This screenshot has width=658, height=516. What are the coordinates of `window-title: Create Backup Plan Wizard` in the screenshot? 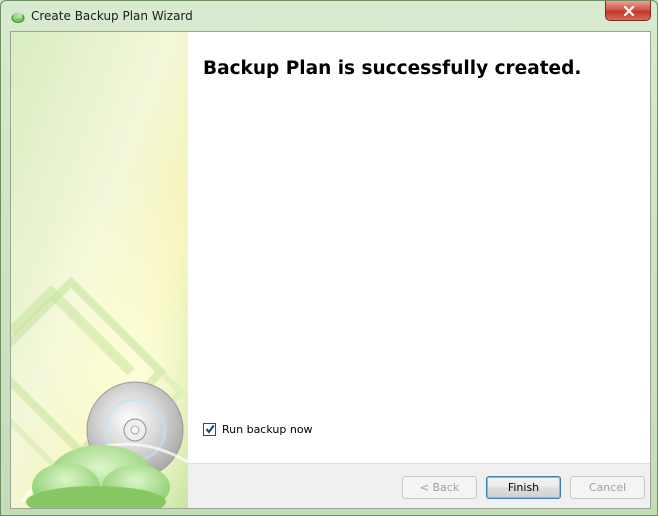 It's located at (112, 16).